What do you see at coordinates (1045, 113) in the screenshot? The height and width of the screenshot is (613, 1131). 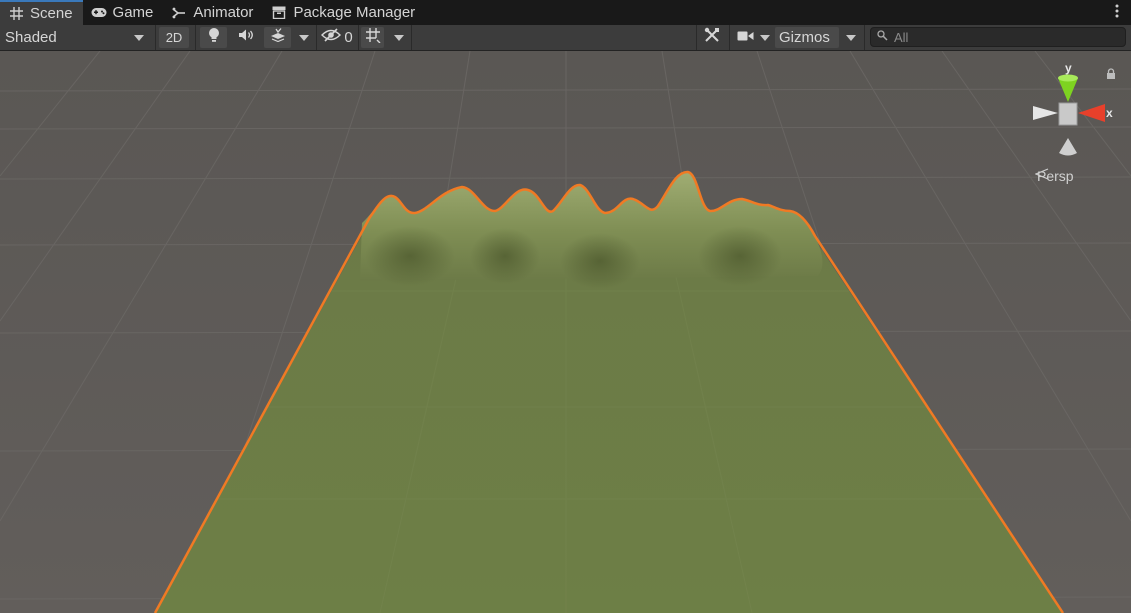 I see `axis-neg-x-cone` at bounding box center [1045, 113].